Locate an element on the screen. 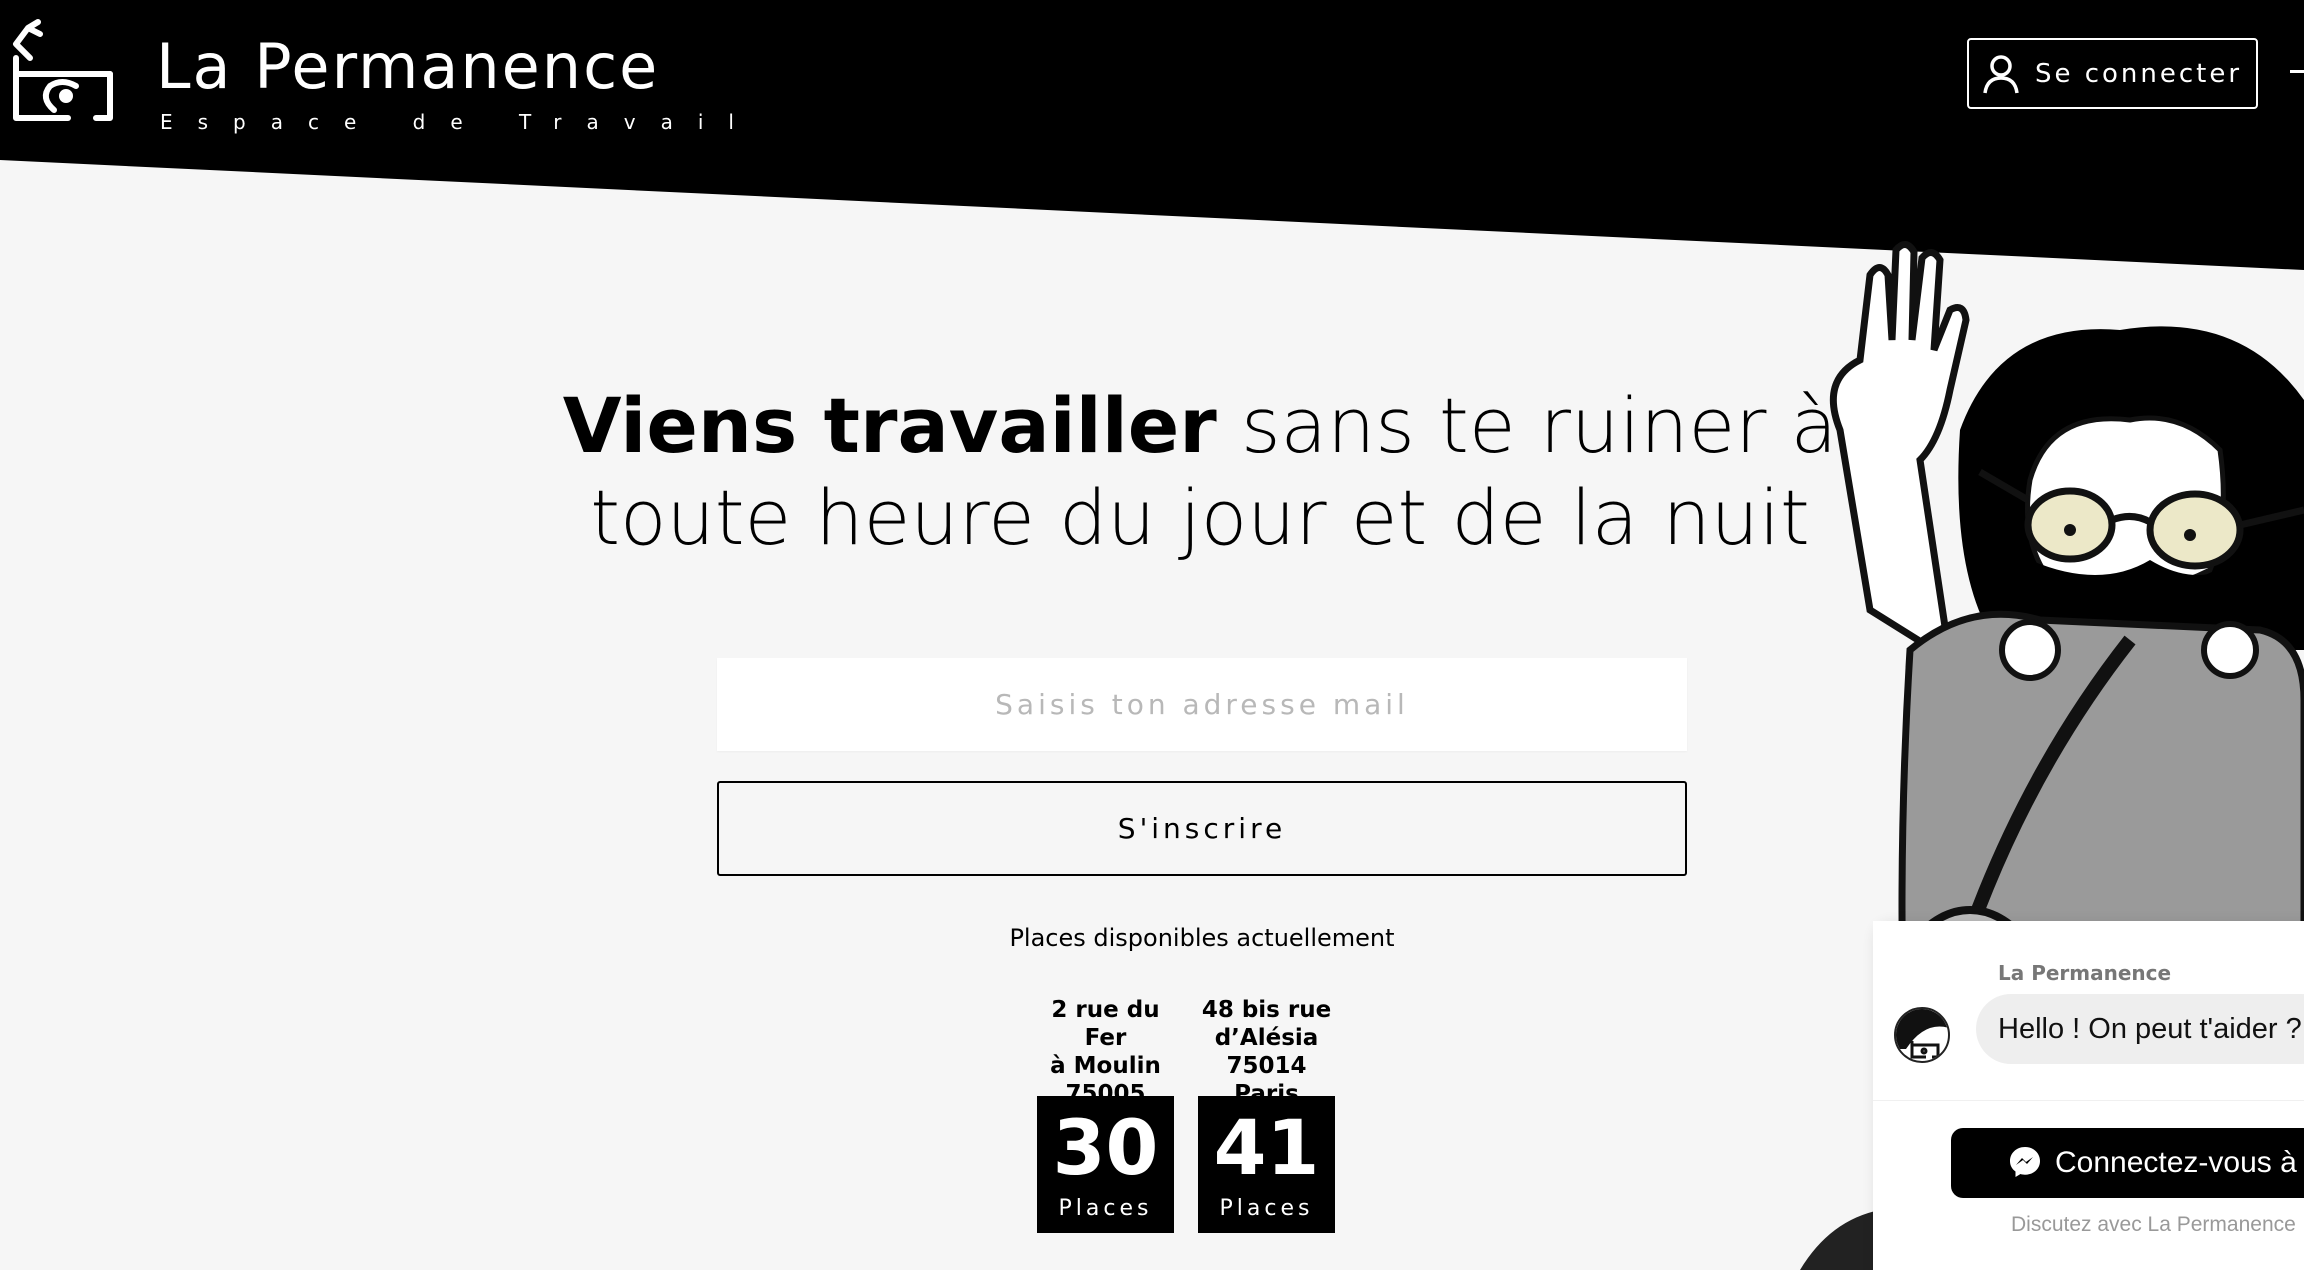 This screenshot has width=2304, height=1270. location-count-box: 30 Places is located at coordinates (1105, 1164).